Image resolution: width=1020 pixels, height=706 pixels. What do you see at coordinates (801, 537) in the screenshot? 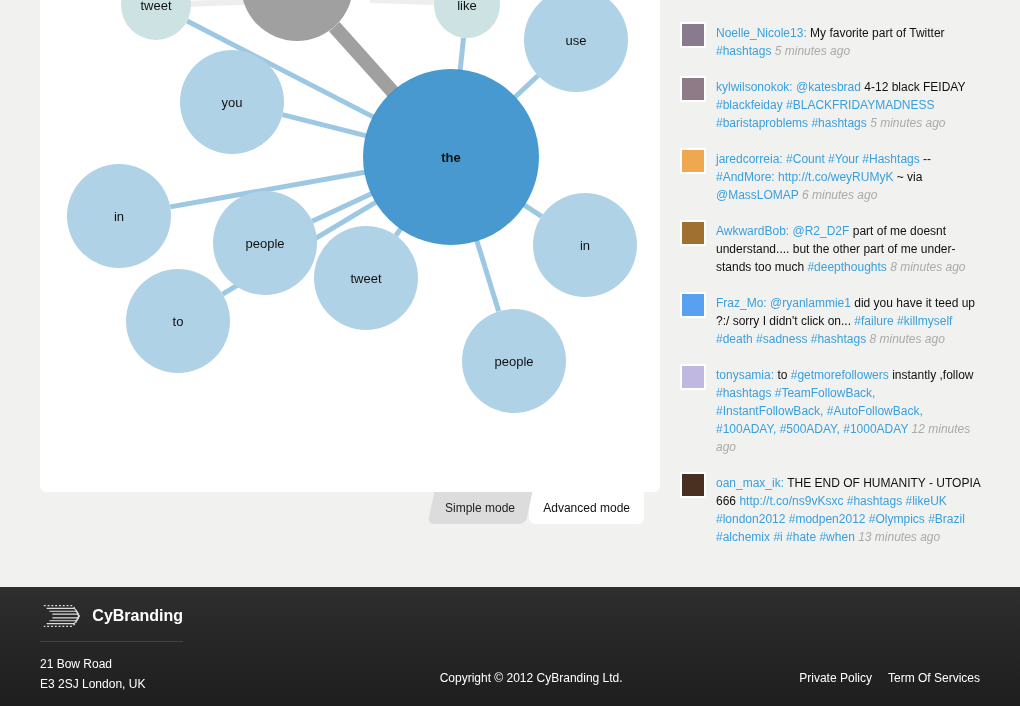
I see `tweet-link: #hate` at bounding box center [801, 537].